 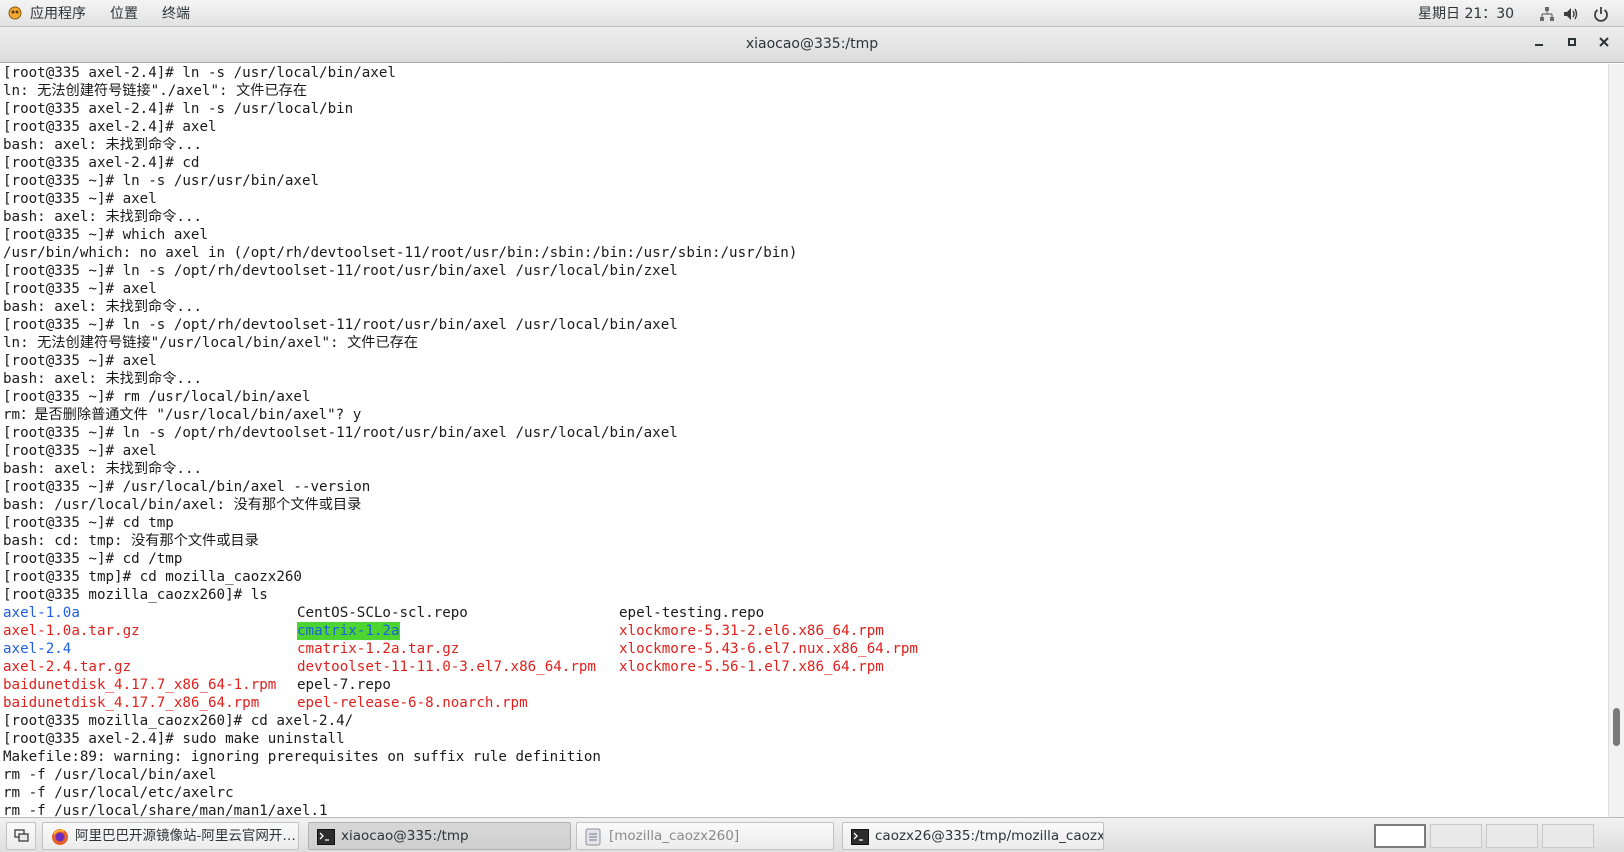 What do you see at coordinates (110, 775) in the screenshot?
I see `terminal-line: rm -f /usr/local/bin/axel` at bounding box center [110, 775].